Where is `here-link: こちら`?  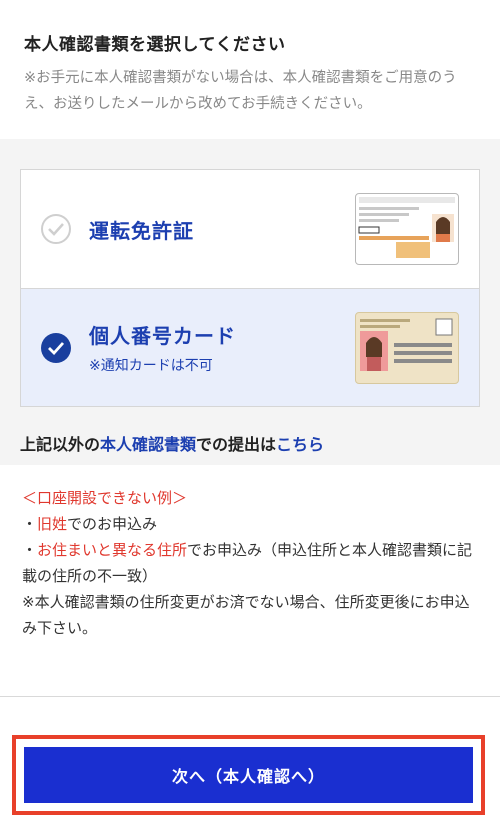 here-link: こちら is located at coordinates (300, 444).